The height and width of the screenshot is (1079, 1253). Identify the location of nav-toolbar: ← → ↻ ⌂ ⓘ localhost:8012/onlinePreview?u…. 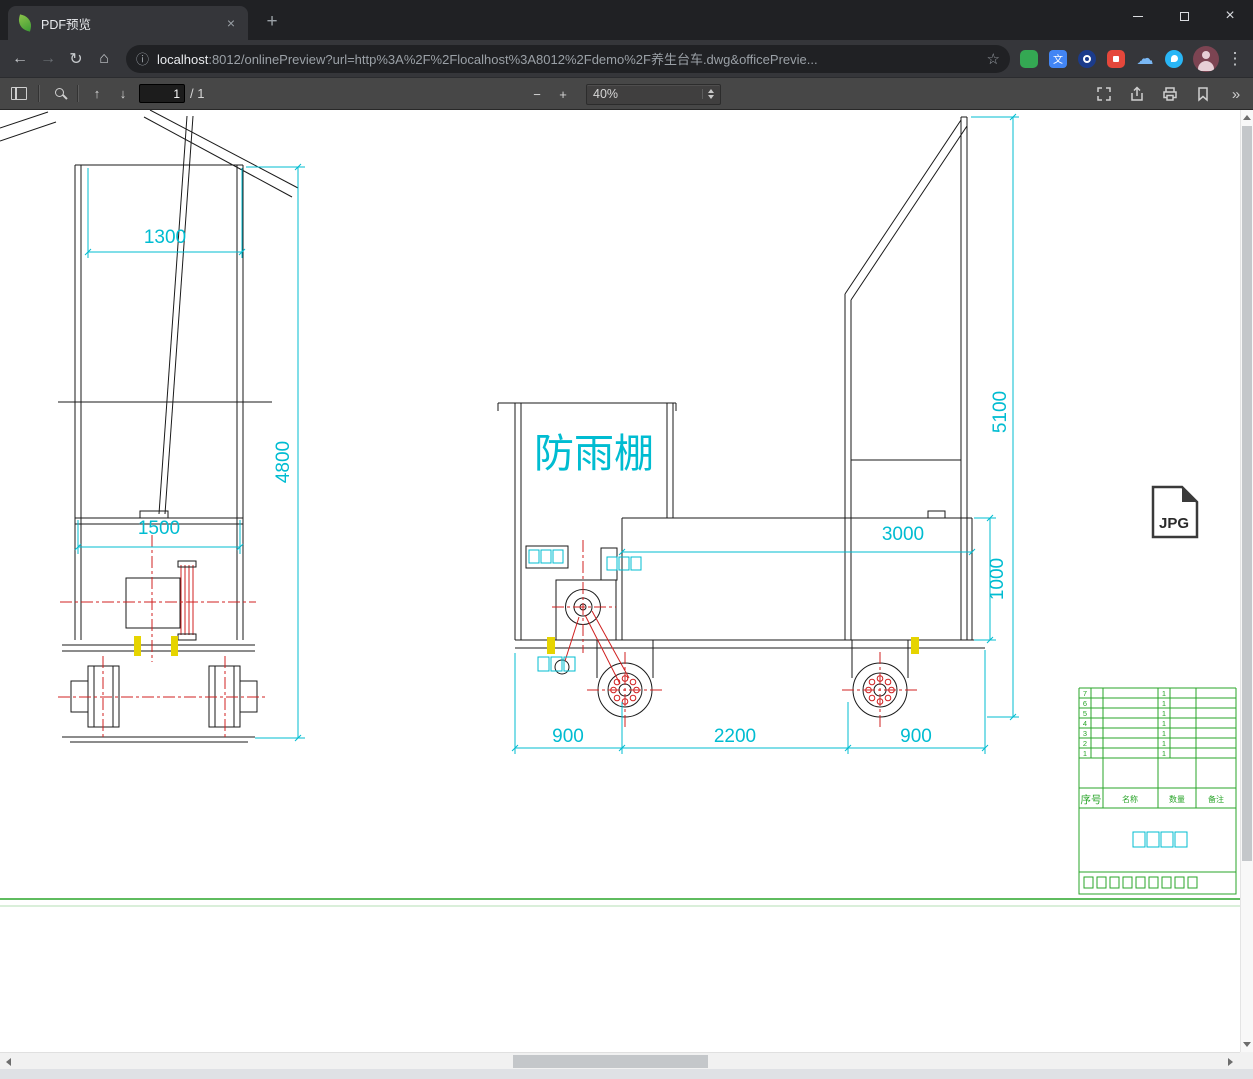
(626, 59).